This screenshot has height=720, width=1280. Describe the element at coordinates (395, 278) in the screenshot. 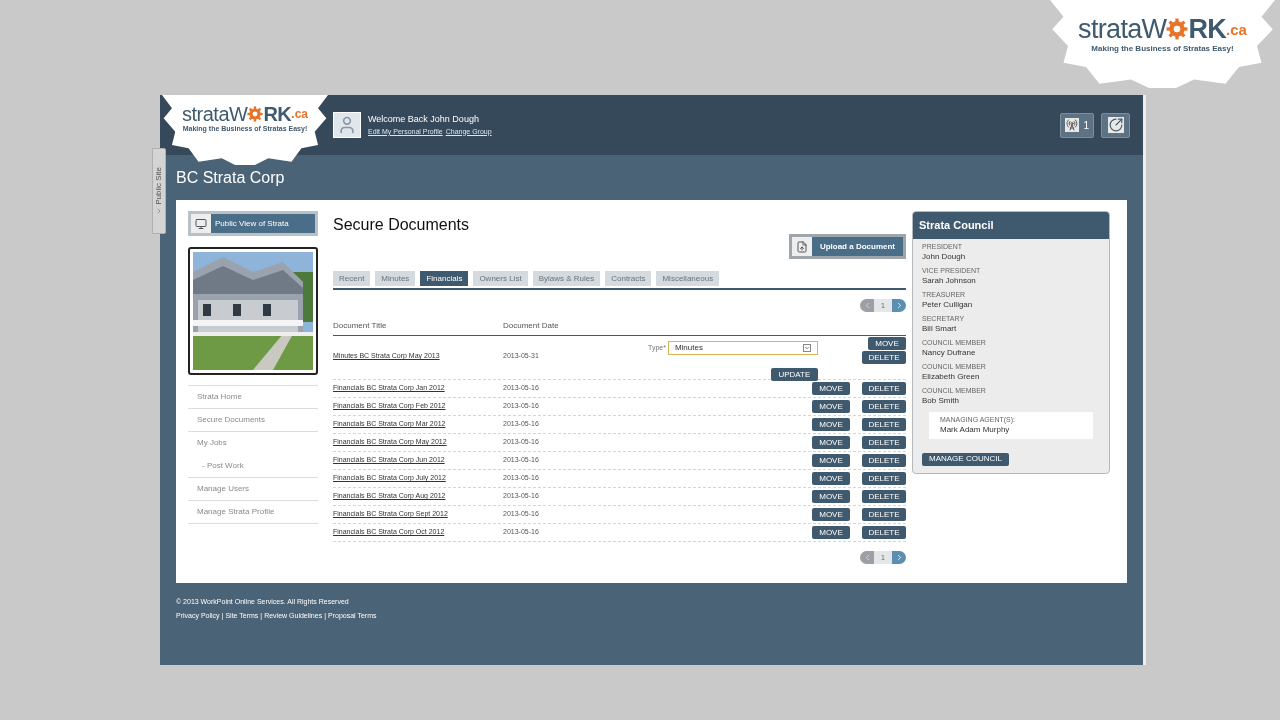

I see `tab: Minutes` at that location.